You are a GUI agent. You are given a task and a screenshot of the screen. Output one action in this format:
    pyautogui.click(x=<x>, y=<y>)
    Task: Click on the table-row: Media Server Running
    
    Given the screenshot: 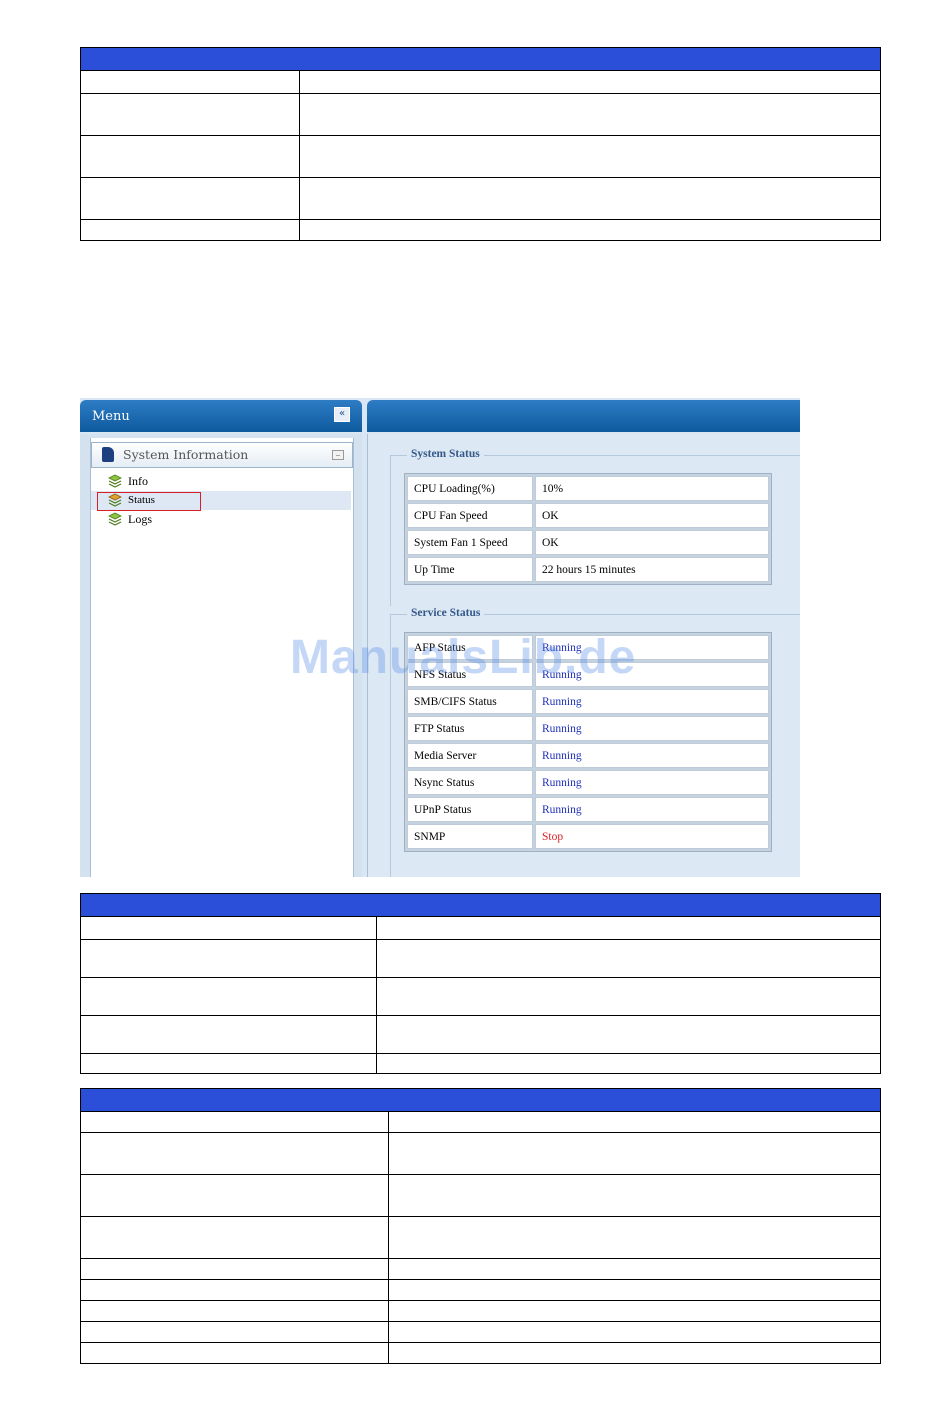 What is the action you would take?
    pyautogui.click(x=588, y=755)
    